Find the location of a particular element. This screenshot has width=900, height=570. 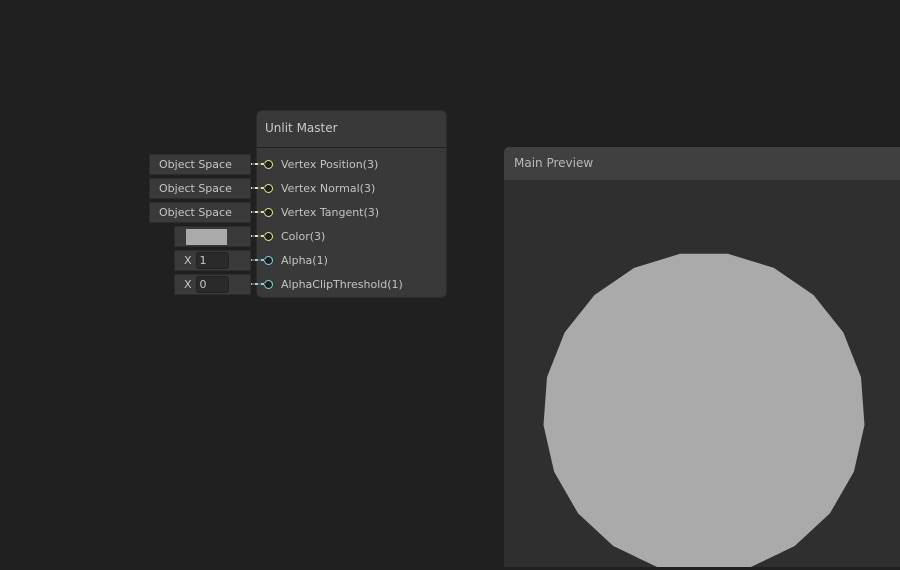

slot-5: AlphaClipThreshold(1) is located at coordinates (329, 284).